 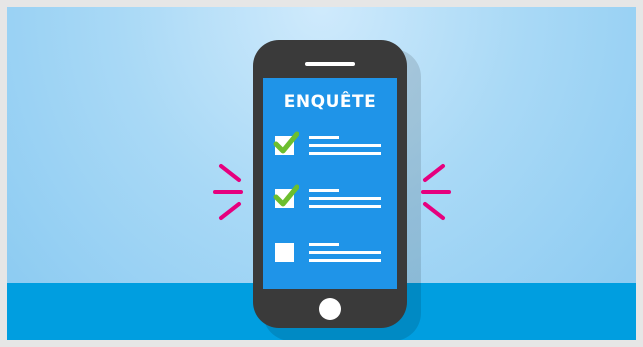 I want to click on vibration-rays-left-icon, so click(x=228, y=192).